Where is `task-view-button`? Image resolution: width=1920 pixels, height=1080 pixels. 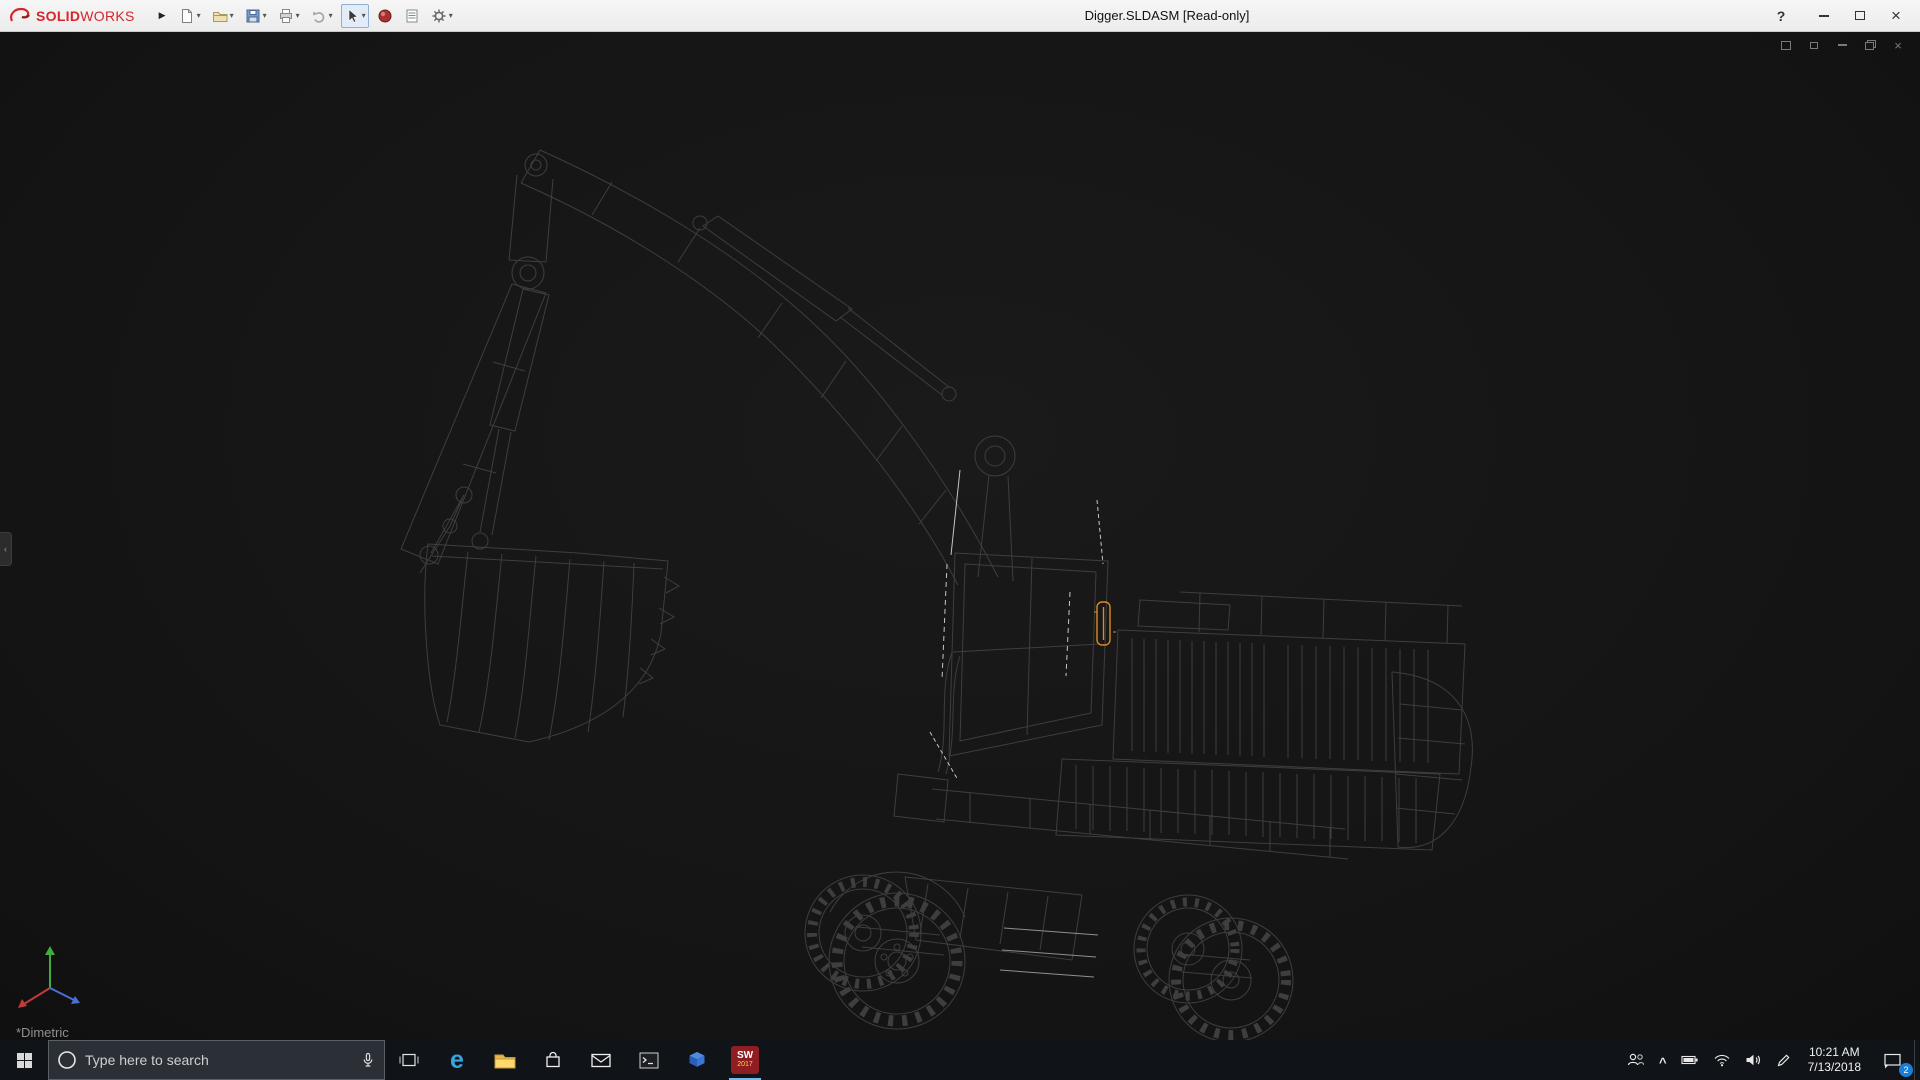 task-view-button is located at coordinates (409, 1060).